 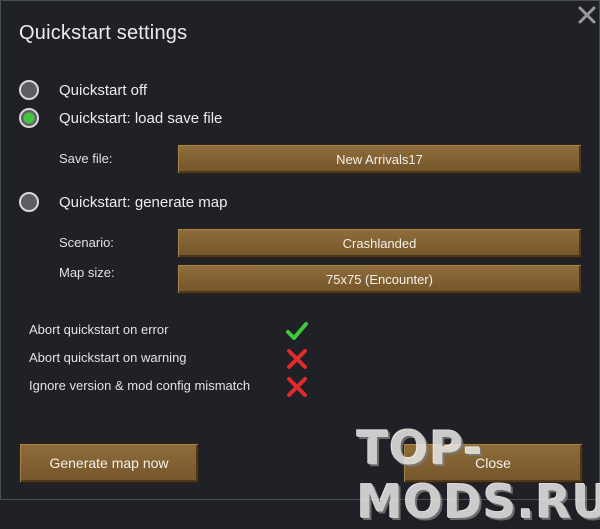 What do you see at coordinates (86, 158) in the screenshot?
I see `save-file-label: Save file:` at bounding box center [86, 158].